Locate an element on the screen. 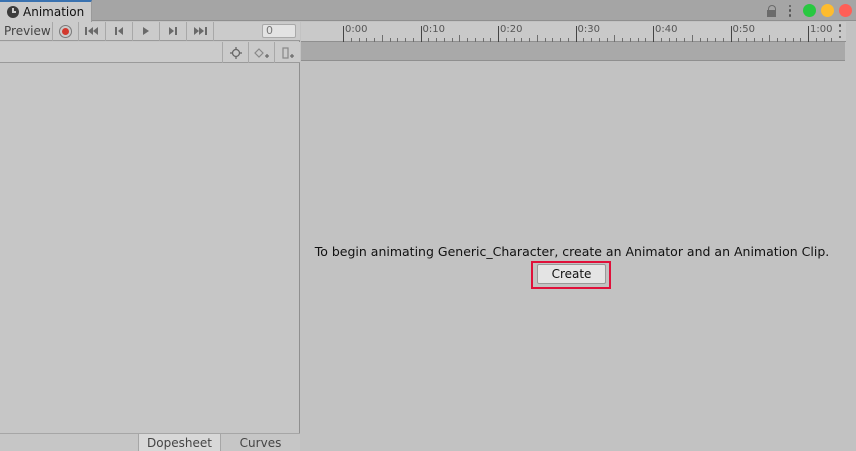 This screenshot has width=856, height=451. view-mode-tabs: Dopesheet Curves is located at coordinates (150, 442).